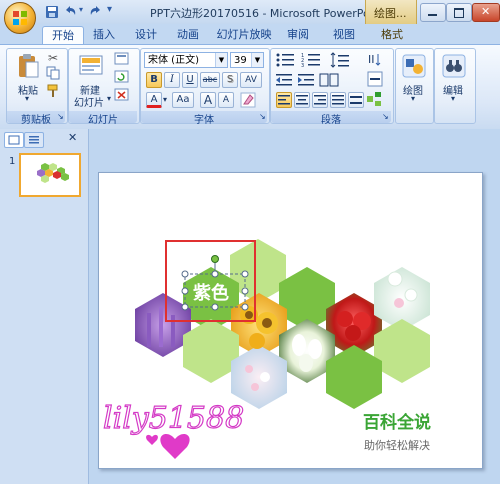  I want to click on maximize-button, so click(459, 12).